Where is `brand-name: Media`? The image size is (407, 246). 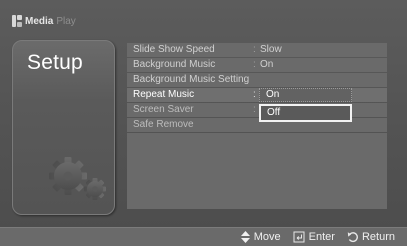 brand-name: Media is located at coordinates (39, 21).